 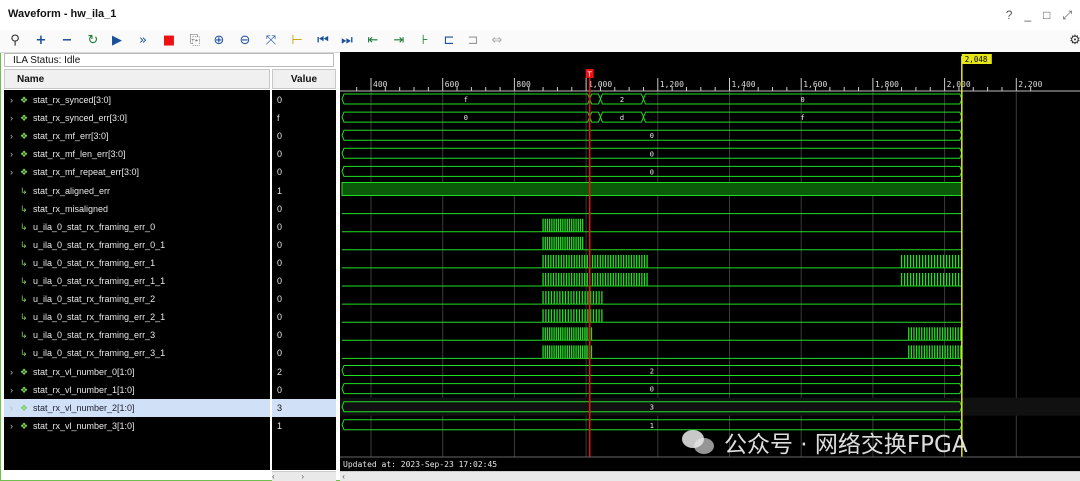 I want to click on signal-value-list: 0f00010000000002031, so click(x=304, y=280).